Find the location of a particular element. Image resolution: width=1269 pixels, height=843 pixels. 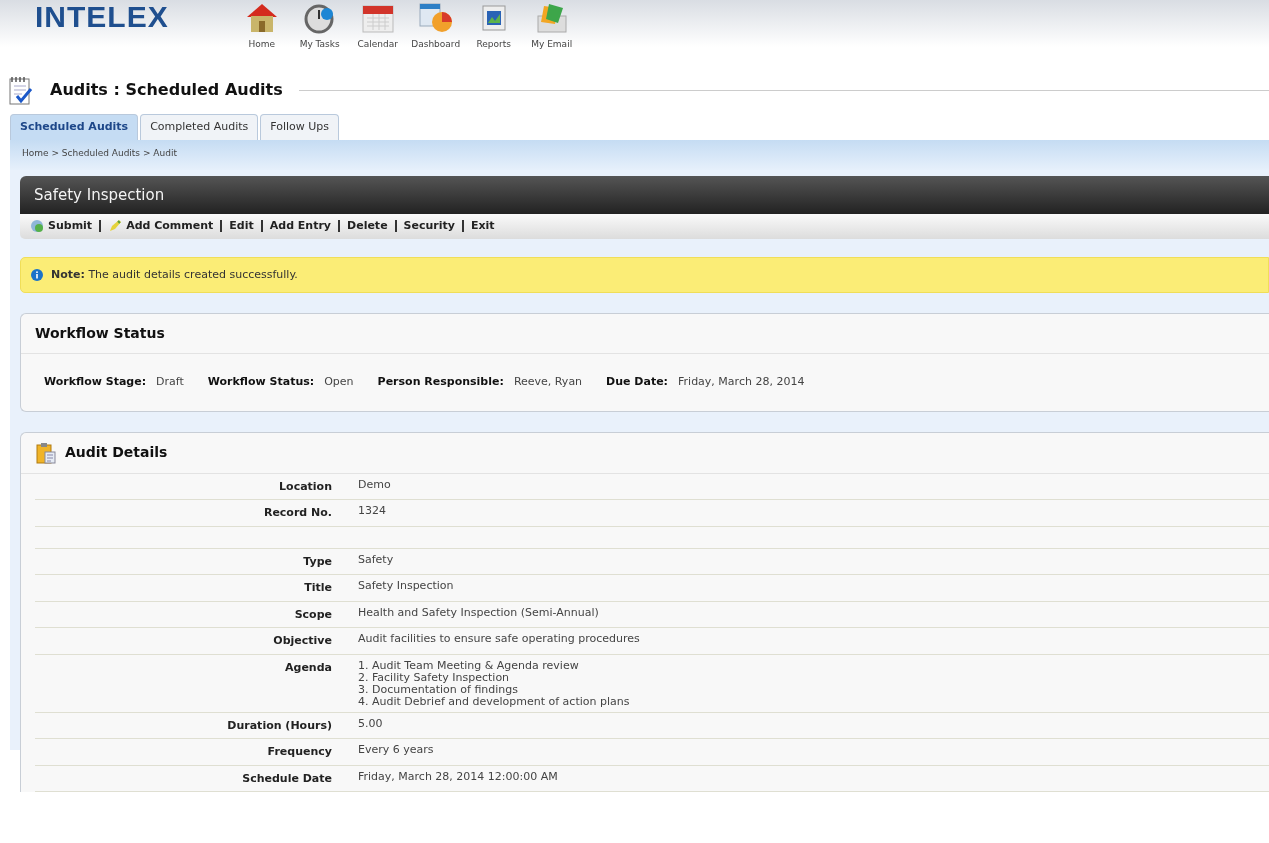

field-value: Audit facilities to ensure safe operating procedures is located at coordinates (498, 640).